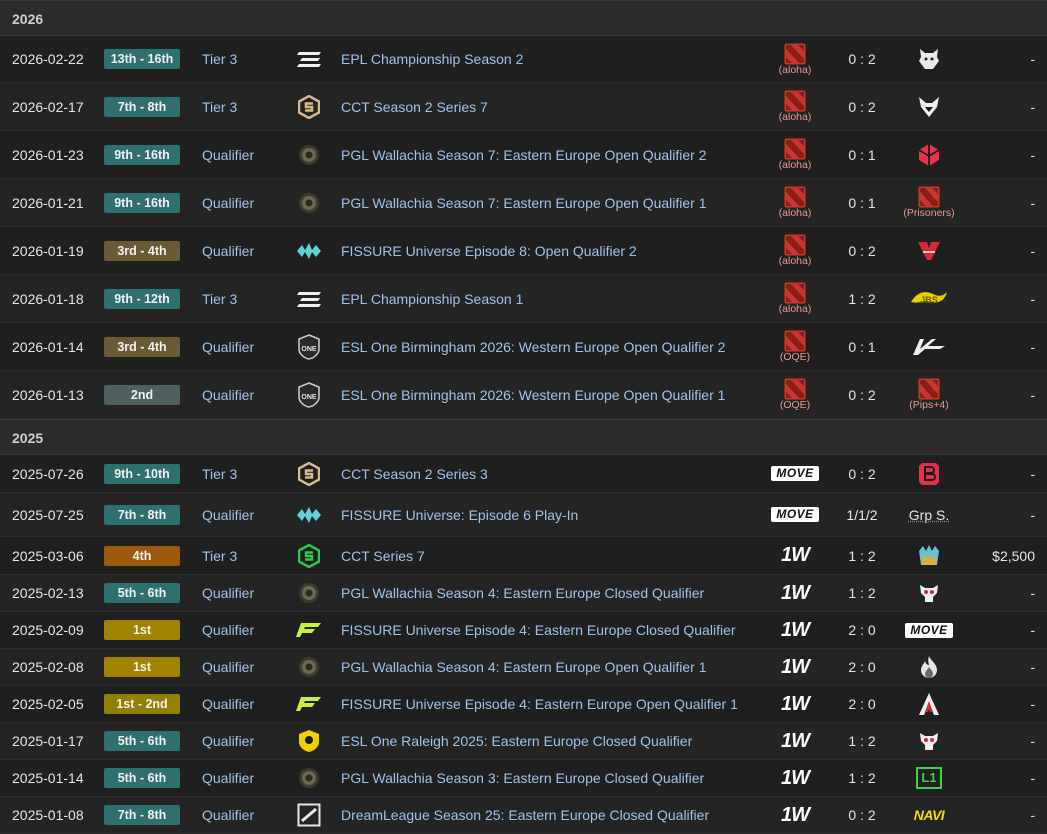 The height and width of the screenshot is (834, 1047). Describe the element at coordinates (432, 59) in the screenshot. I see `tournament-link: EPL Championship Season 2` at that location.